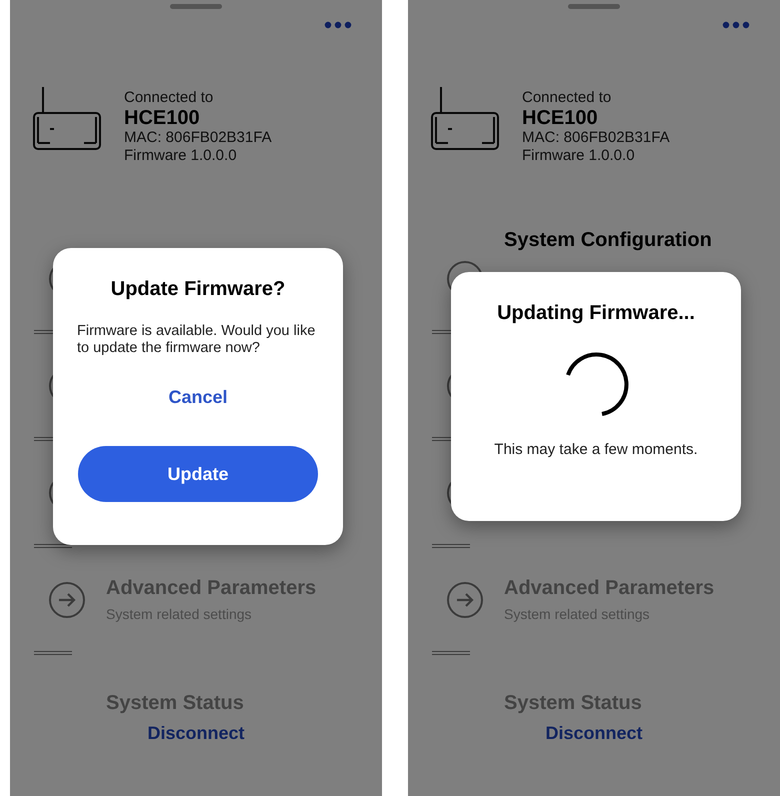 This screenshot has height=796, width=780. I want to click on dialog-message: This may take a few moments., so click(596, 449).